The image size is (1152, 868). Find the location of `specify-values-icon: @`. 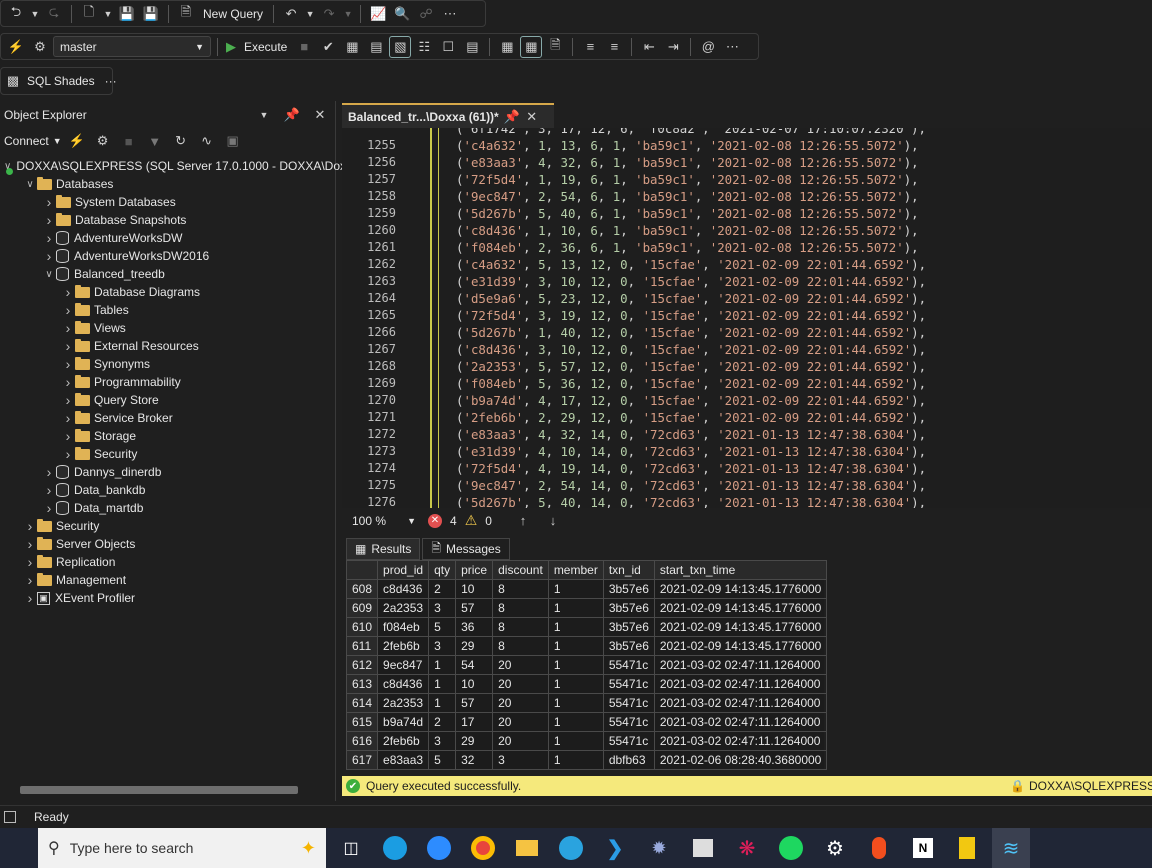

specify-values-icon: @ is located at coordinates (708, 47).